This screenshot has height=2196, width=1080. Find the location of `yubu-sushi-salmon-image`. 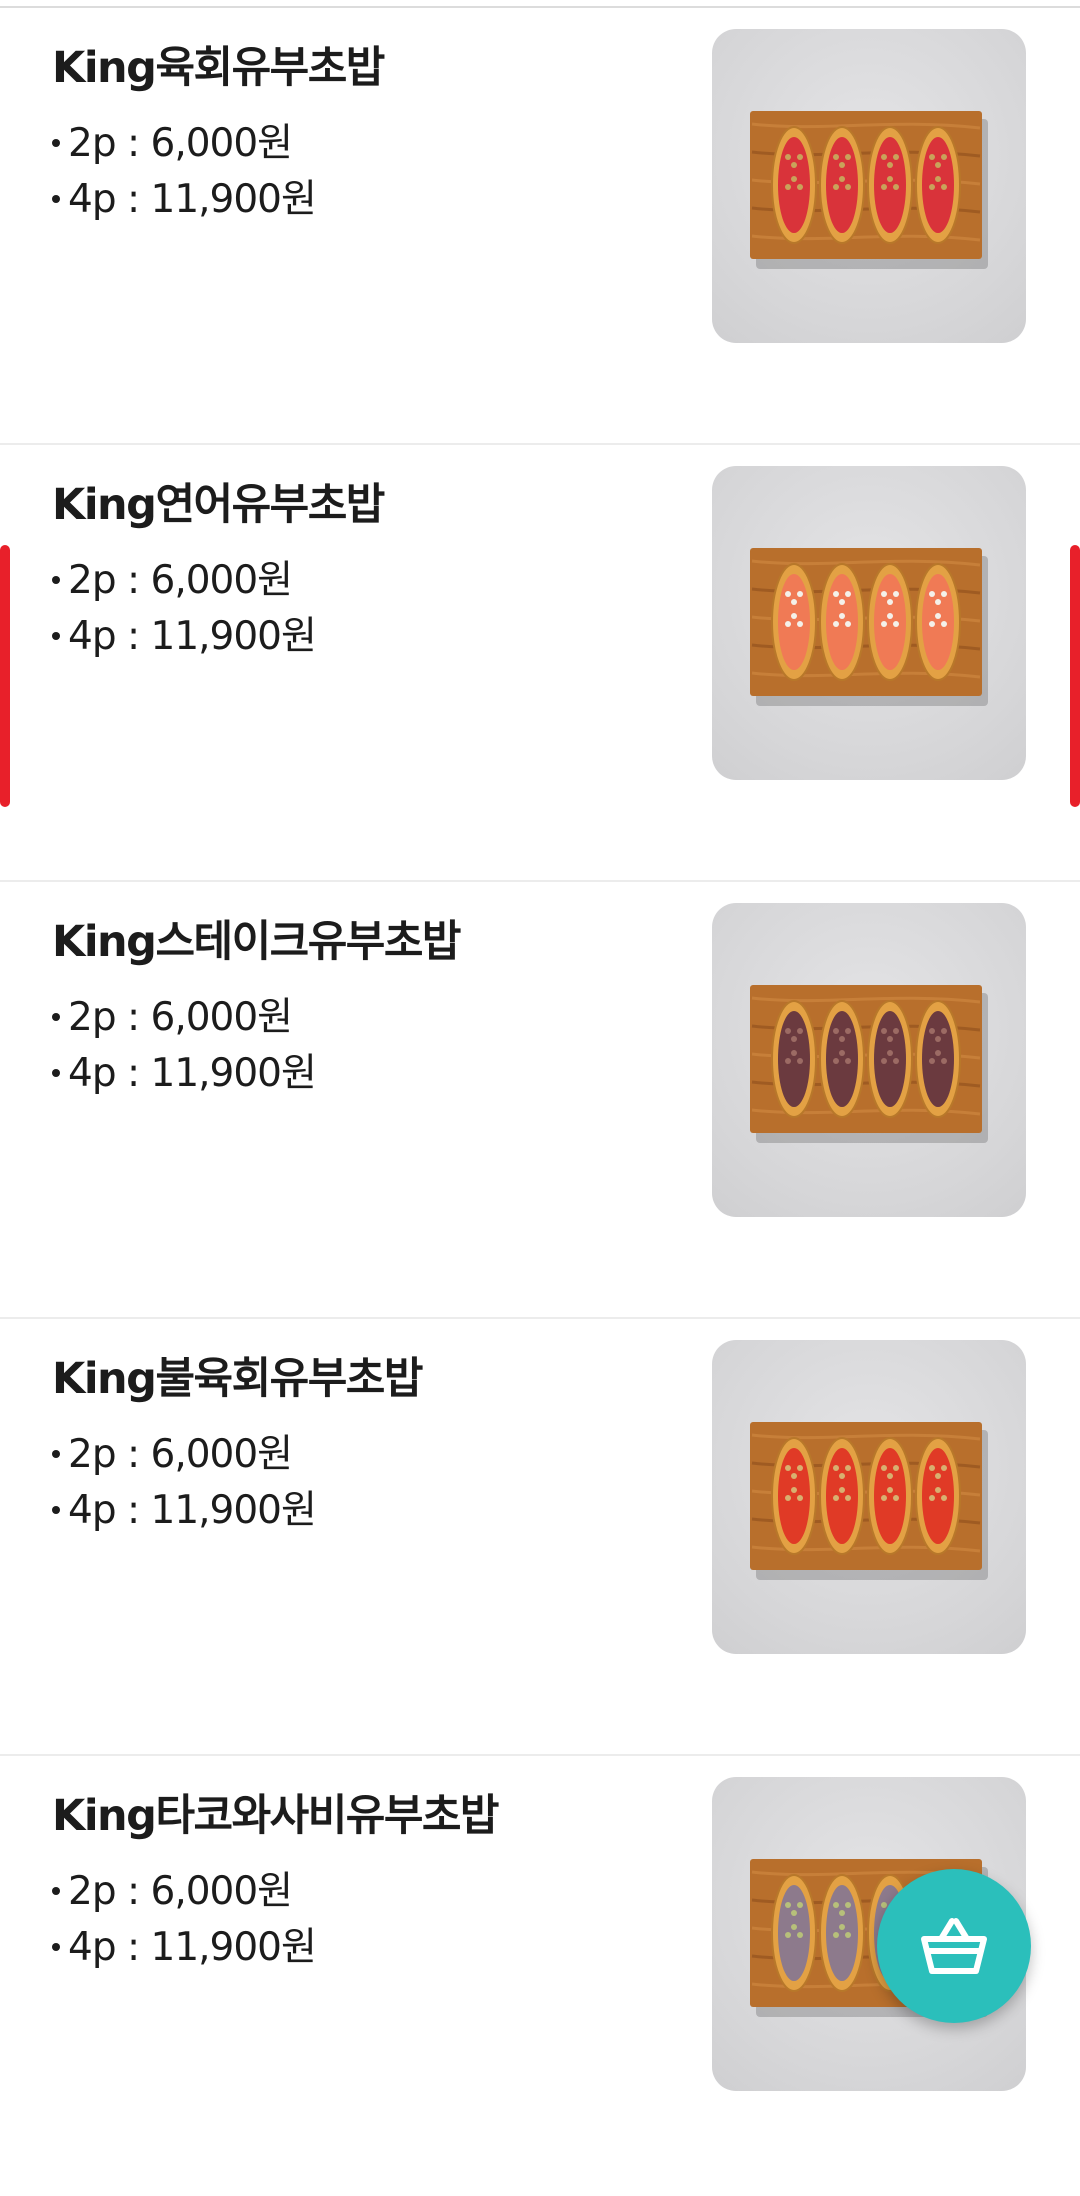

yubu-sushi-salmon-image is located at coordinates (869, 623).